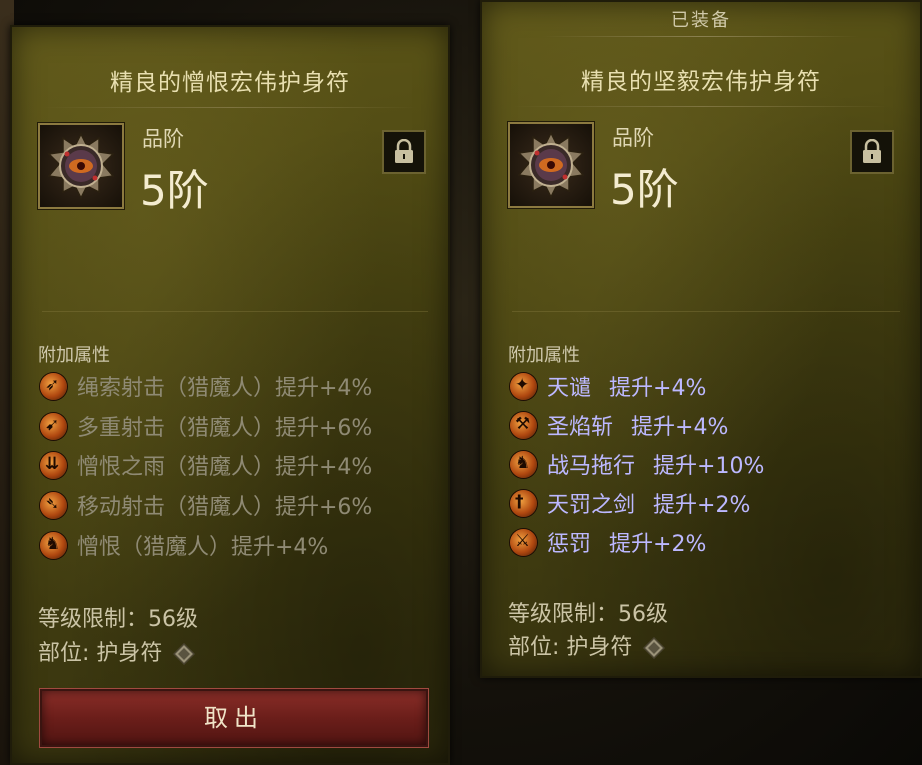  What do you see at coordinates (608, 386) in the screenshot?
I see `affix-row: ✦ 天谴 提升+4%` at bounding box center [608, 386].